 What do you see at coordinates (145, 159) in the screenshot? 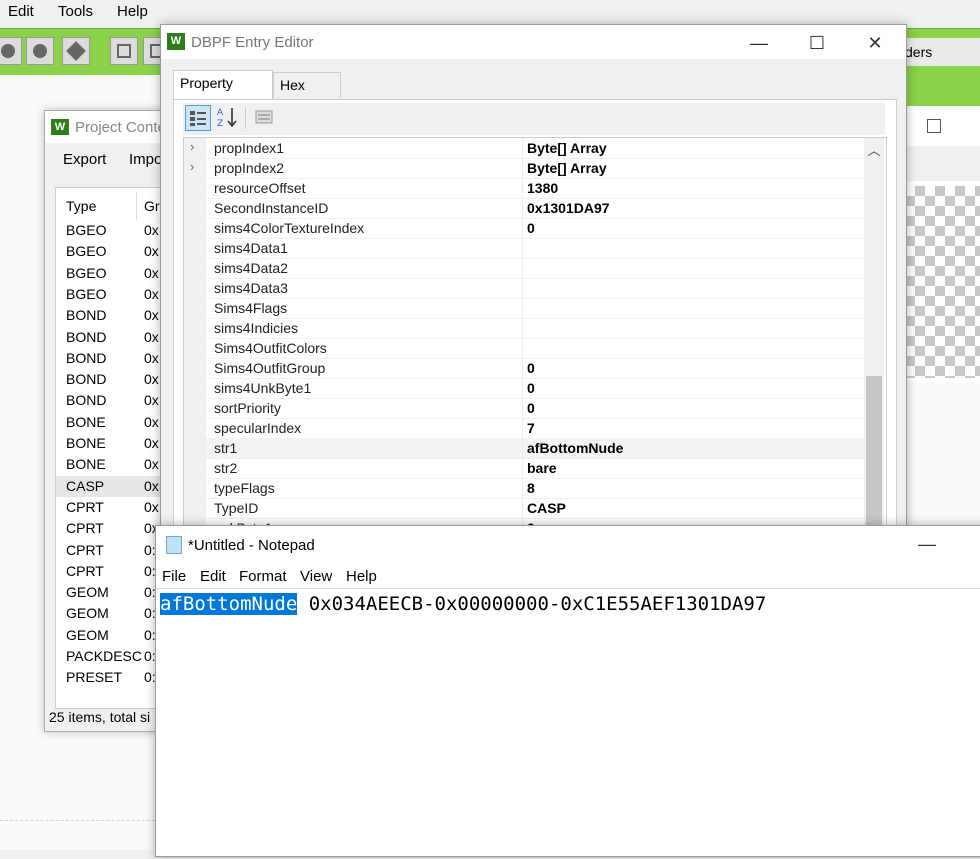
I see `menu-import: Impo` at bounding box center [145, 159].